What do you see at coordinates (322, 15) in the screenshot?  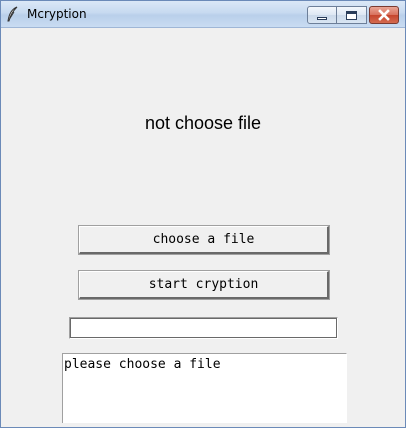 I see `minimize-button` at bounding box center [322, 15].